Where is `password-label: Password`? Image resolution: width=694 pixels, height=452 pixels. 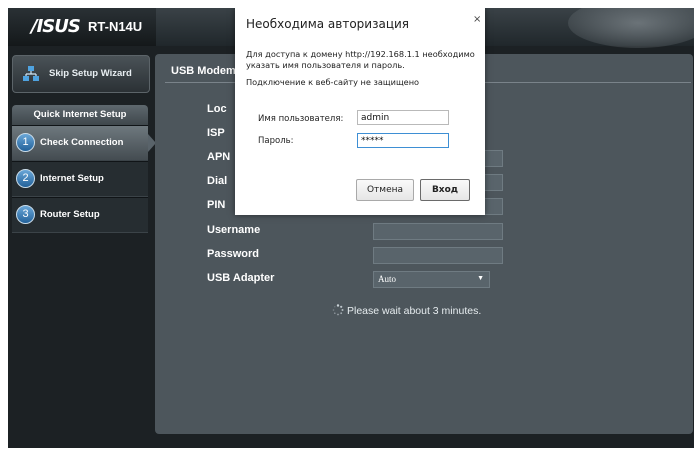 password-label: Password is located at coordinates (233, 254).